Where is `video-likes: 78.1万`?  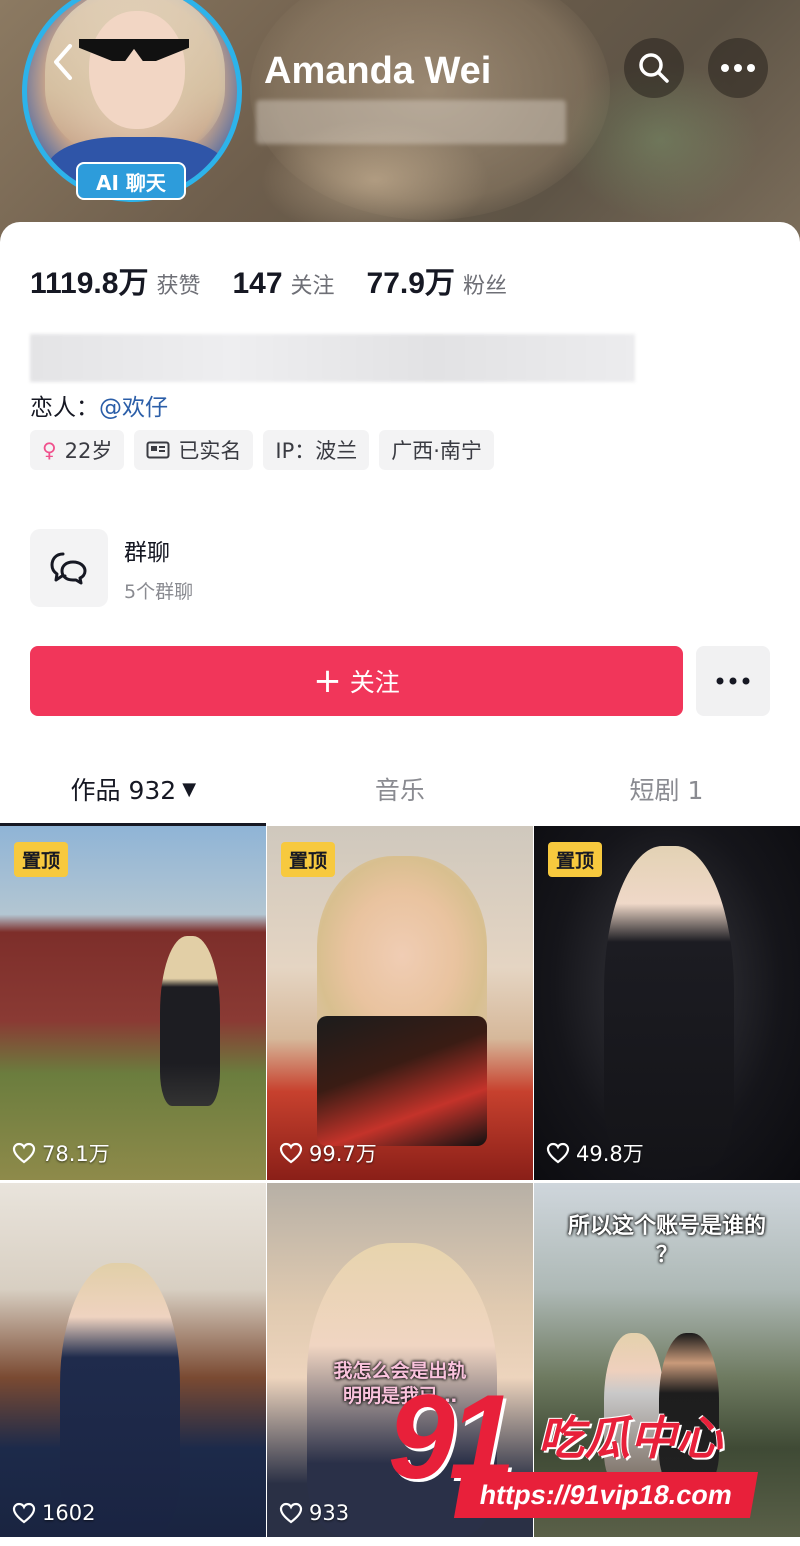
video-likes: 78.1万 is located at coordinates (61, 1153).